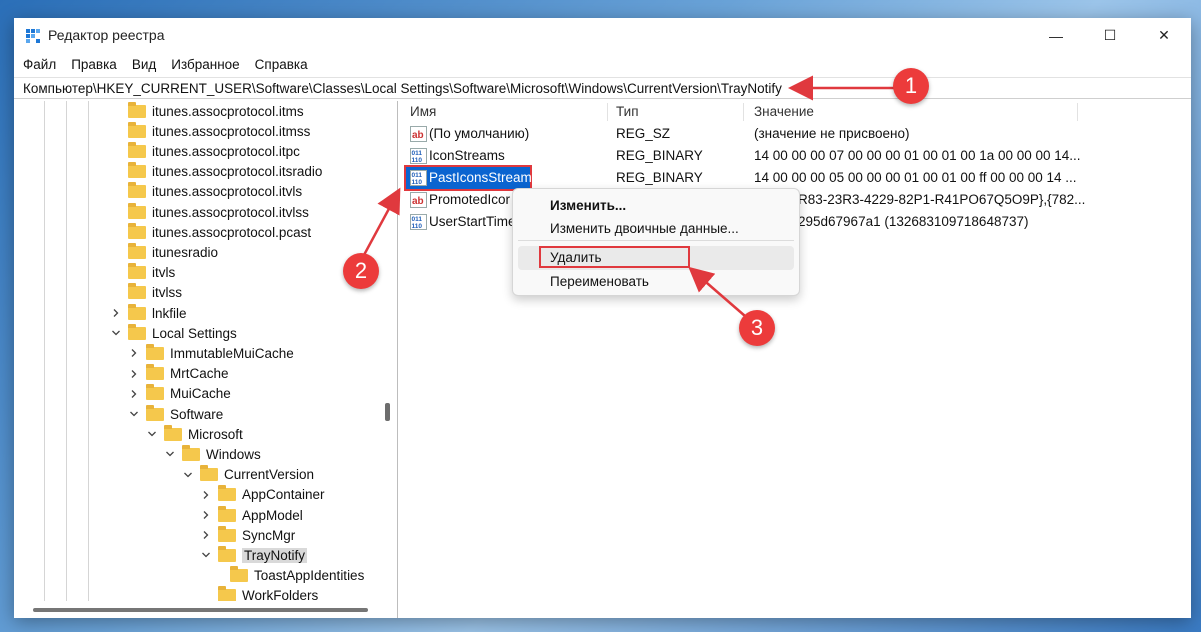 The image size is (1201, 632). I want to click on tree-node: MrtCache, so click(178, 374).